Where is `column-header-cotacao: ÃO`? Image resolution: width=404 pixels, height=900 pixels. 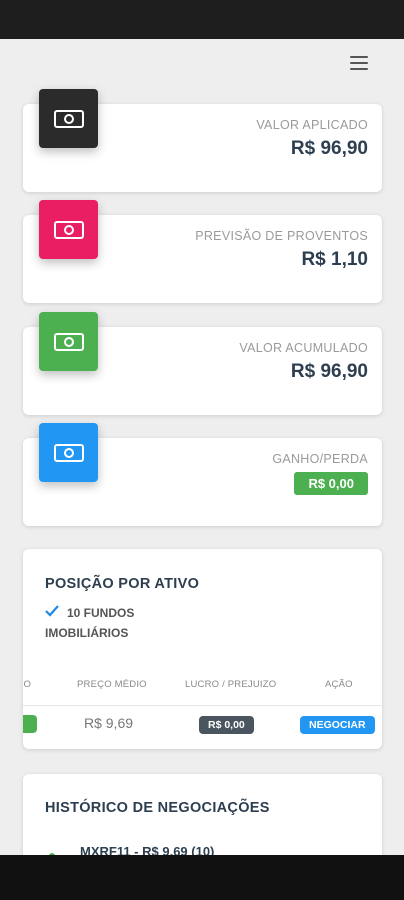
column-header-cotacao: ÃO is located at coordinates (27, 684).